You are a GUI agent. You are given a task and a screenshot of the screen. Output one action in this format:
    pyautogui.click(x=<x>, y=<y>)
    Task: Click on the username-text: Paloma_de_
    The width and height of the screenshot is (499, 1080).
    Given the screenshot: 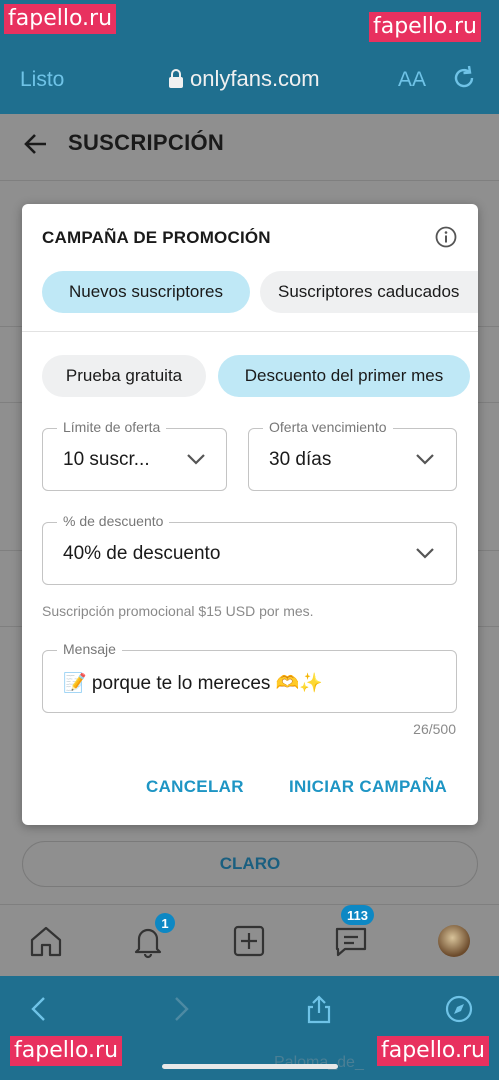 What is the action you would take?
    pyautogui.click(x=319, y=1062)
    